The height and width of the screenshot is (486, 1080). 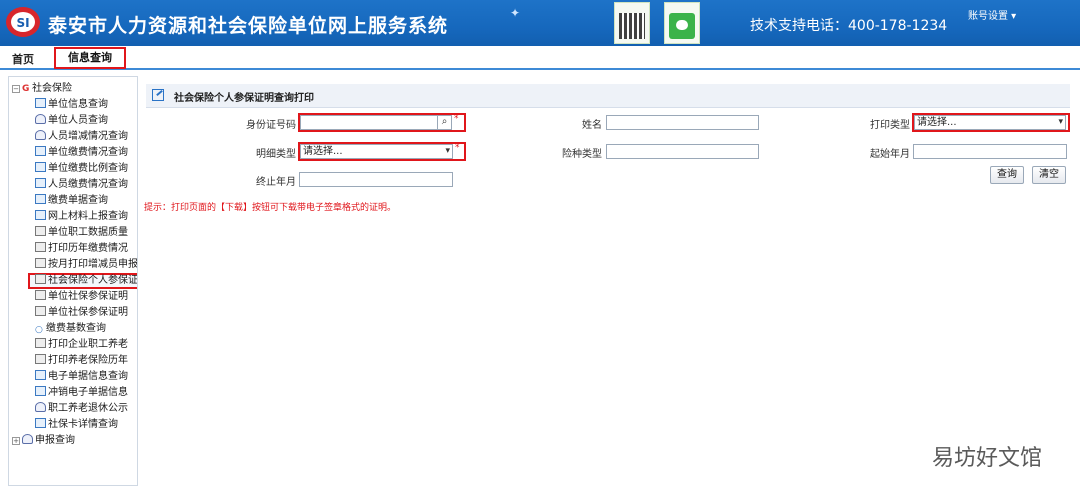 What do you see at coordinates (81, 377) in the screenshot?
I see `sidebar-item: 电子单据信息查询` at bounding box center [81, 377].